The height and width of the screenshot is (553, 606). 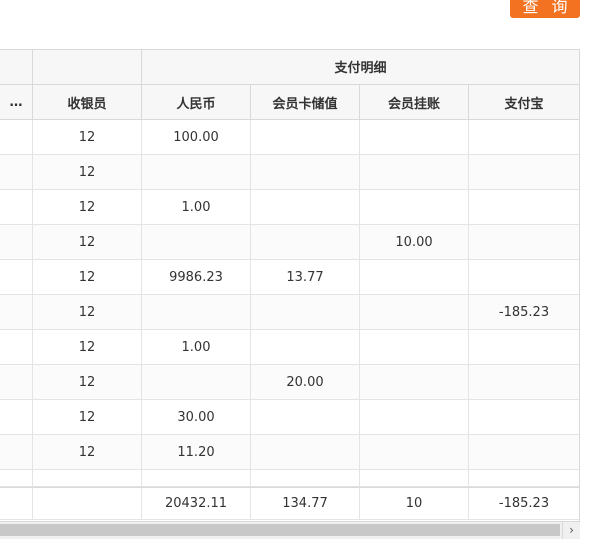 What do you see at coordinates (196, 503) in the screenshot?
I see `totals-cell: 20432.11` at bounding box center [196, 503].